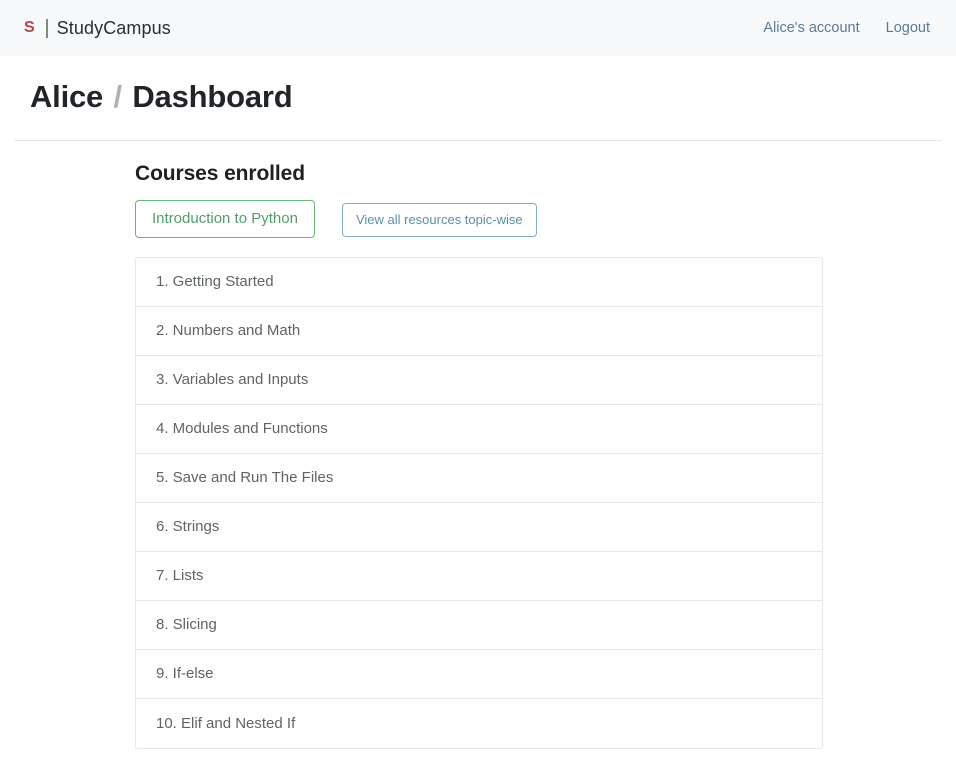 The width and height of the screenshot is (956, 780). Describe the element at coordinates (212, 96) in the screenshot. I see `page-title-section: Dashboard` at that location.